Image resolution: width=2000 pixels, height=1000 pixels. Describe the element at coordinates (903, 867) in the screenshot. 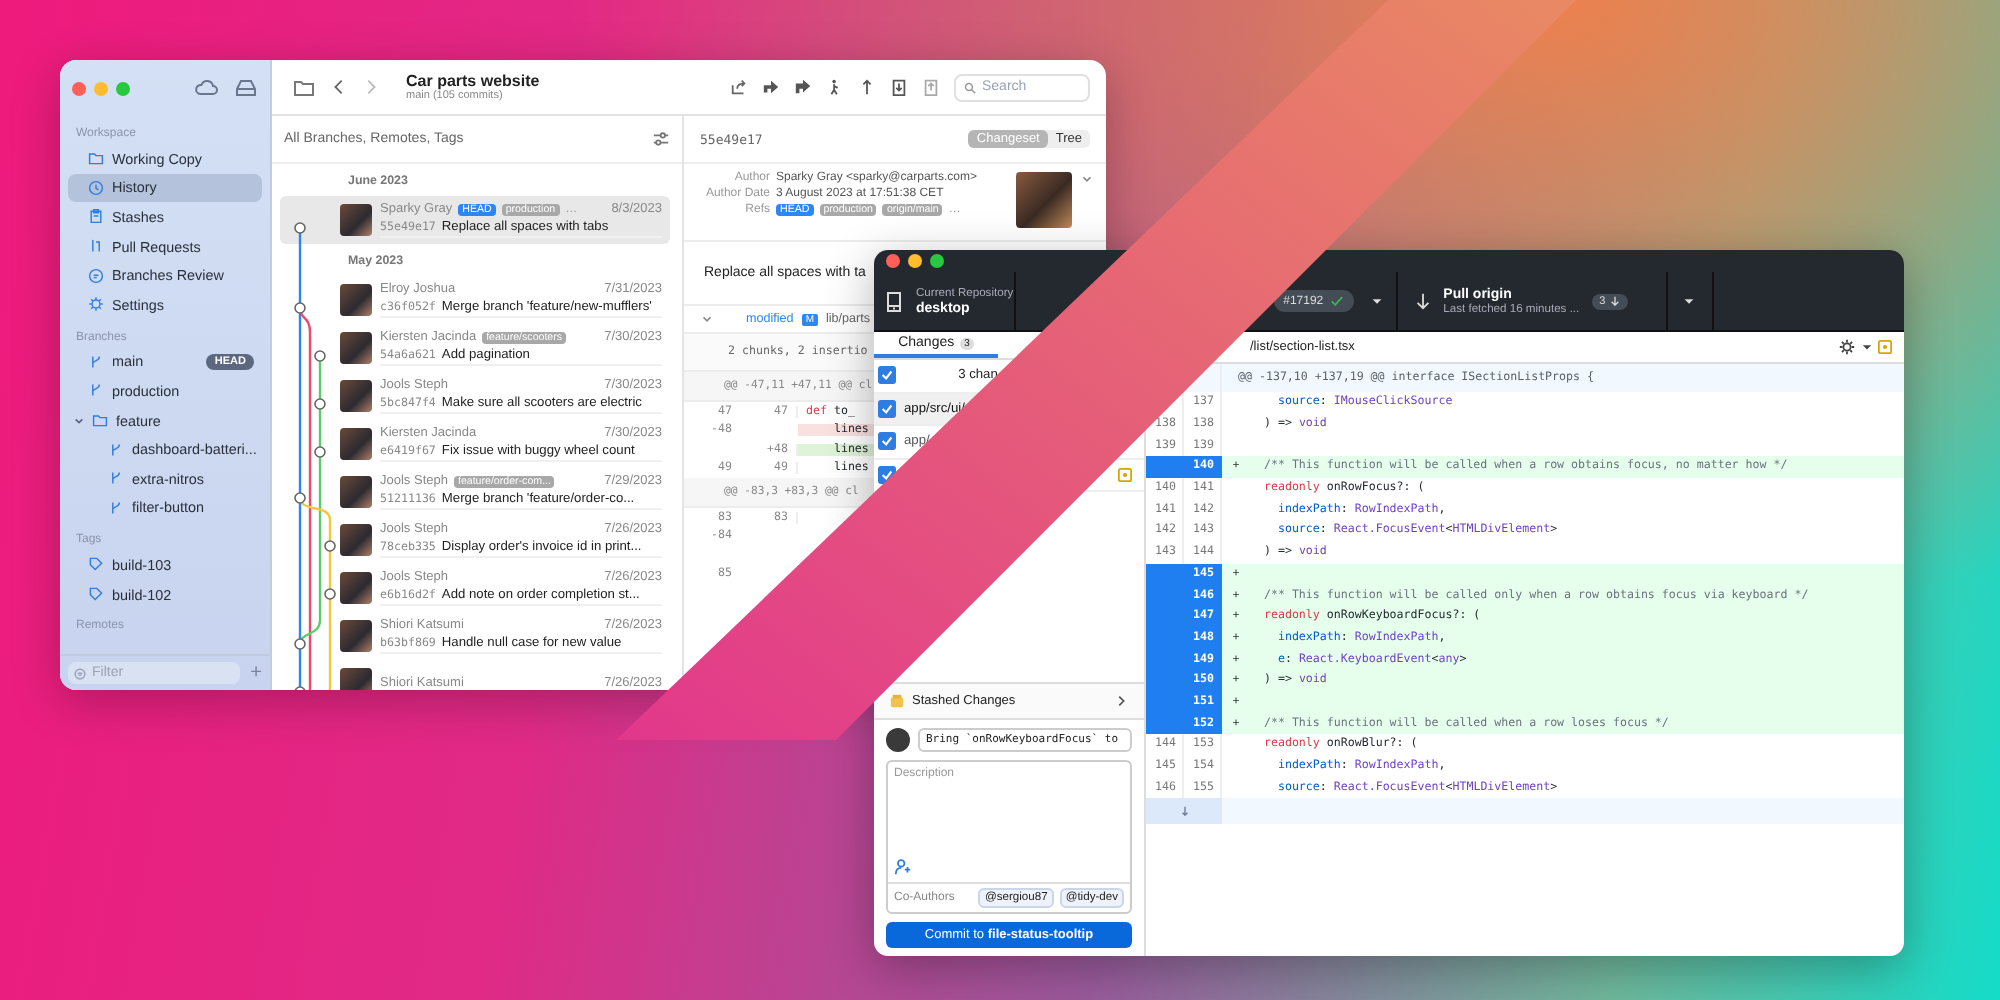

I see `add-person-icon` at that location.